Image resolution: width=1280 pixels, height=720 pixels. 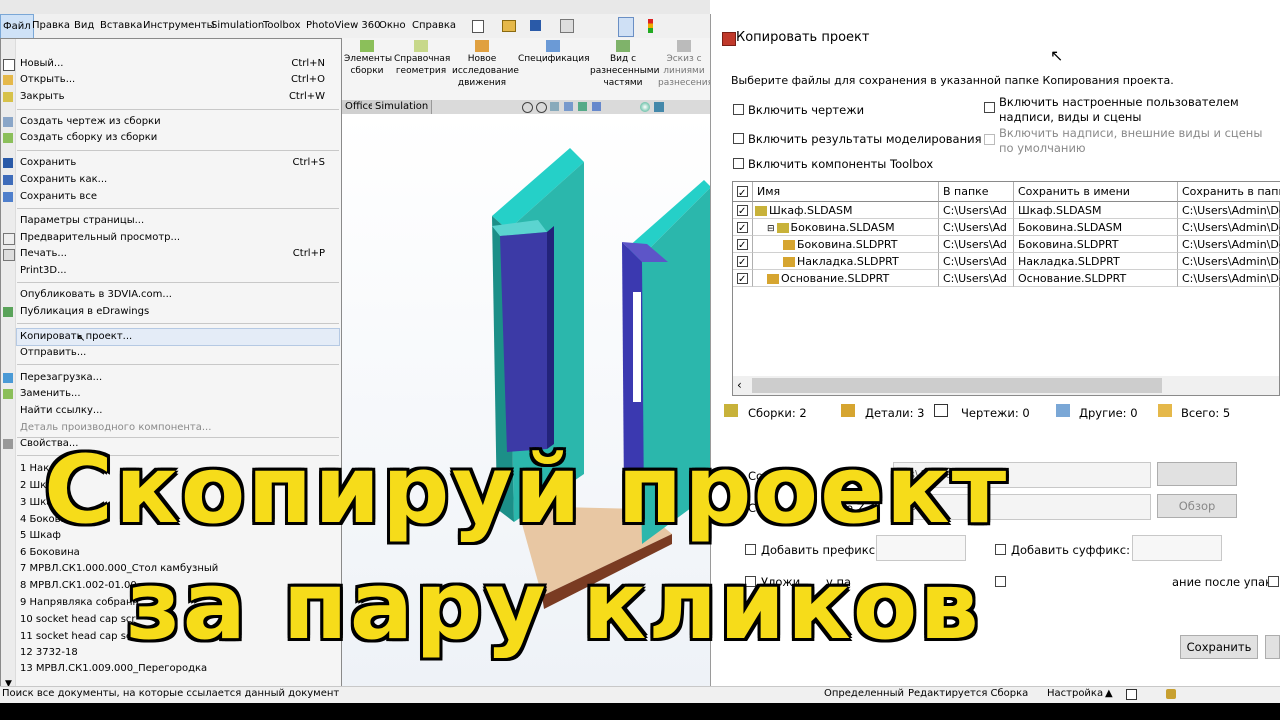 I want to click on menu-simulation: Simulation, so click(x=237, y=26).